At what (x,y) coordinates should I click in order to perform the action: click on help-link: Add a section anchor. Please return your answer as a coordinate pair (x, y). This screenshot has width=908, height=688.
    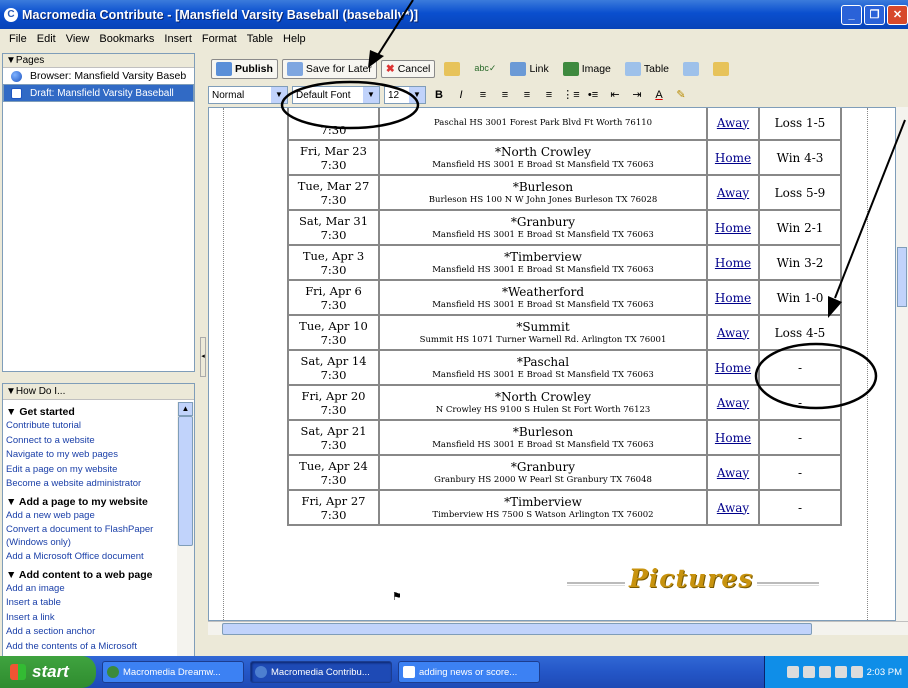
    Looking at the image, I should click on (89, 632).